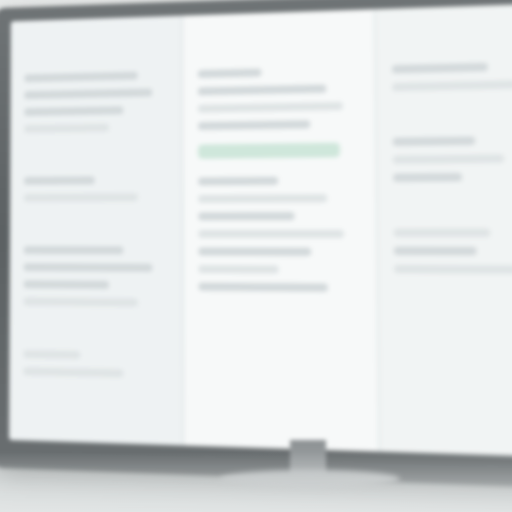 Image resolution: width=512 pixels, height=512 pixels. I want to click on desk-surface, so click(256, 482).